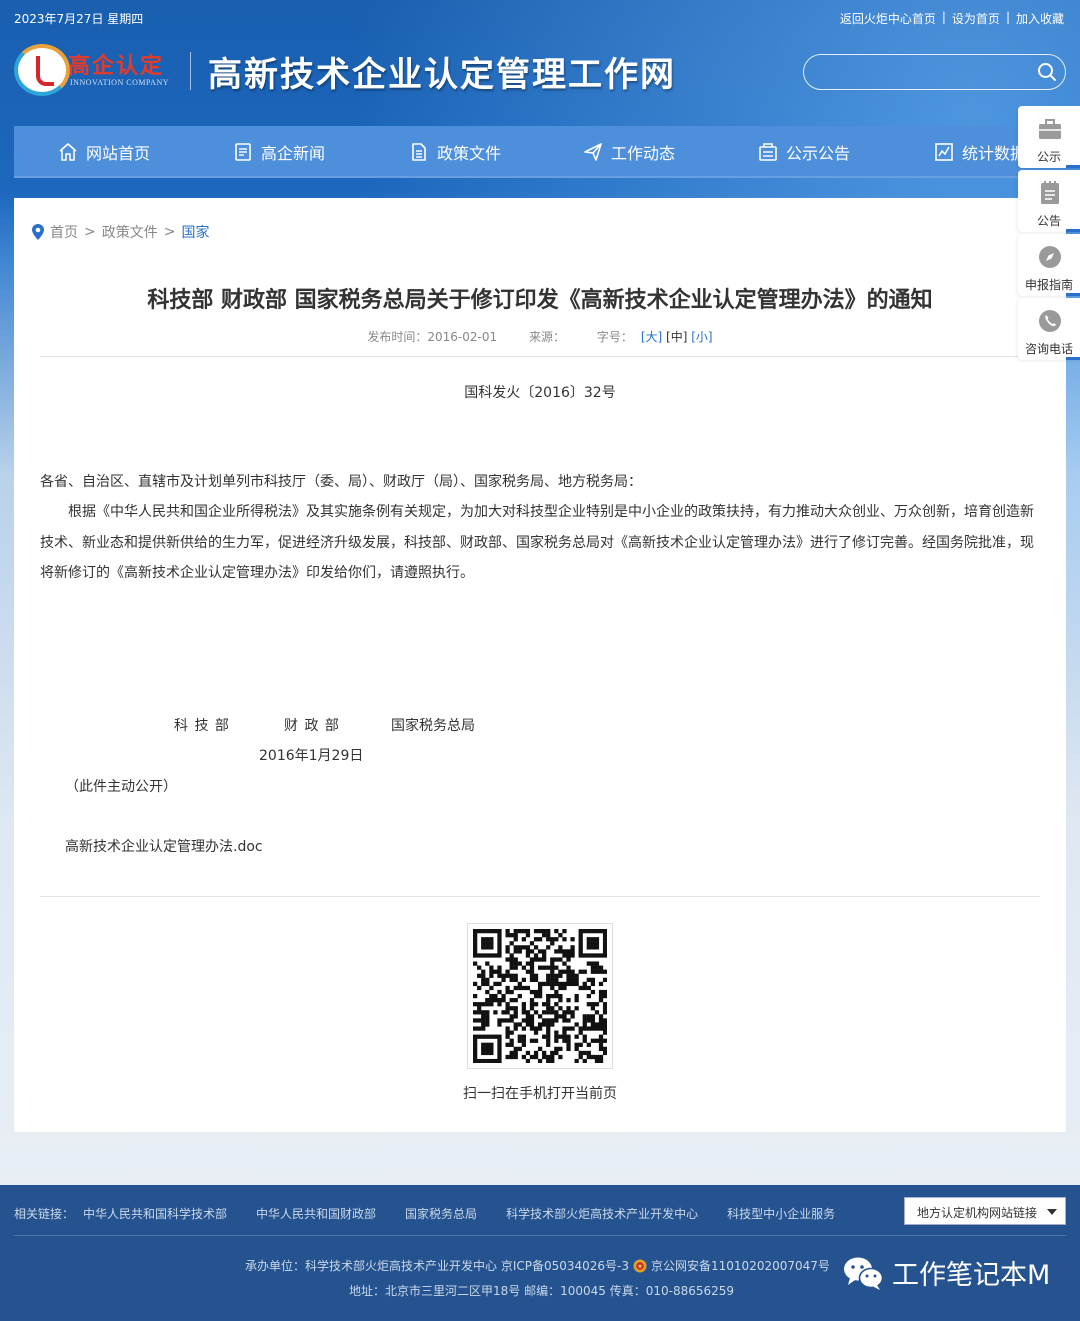  I want to click on attachment-link: 高新技术企业认定管理办法.doc, so click(164, 846).